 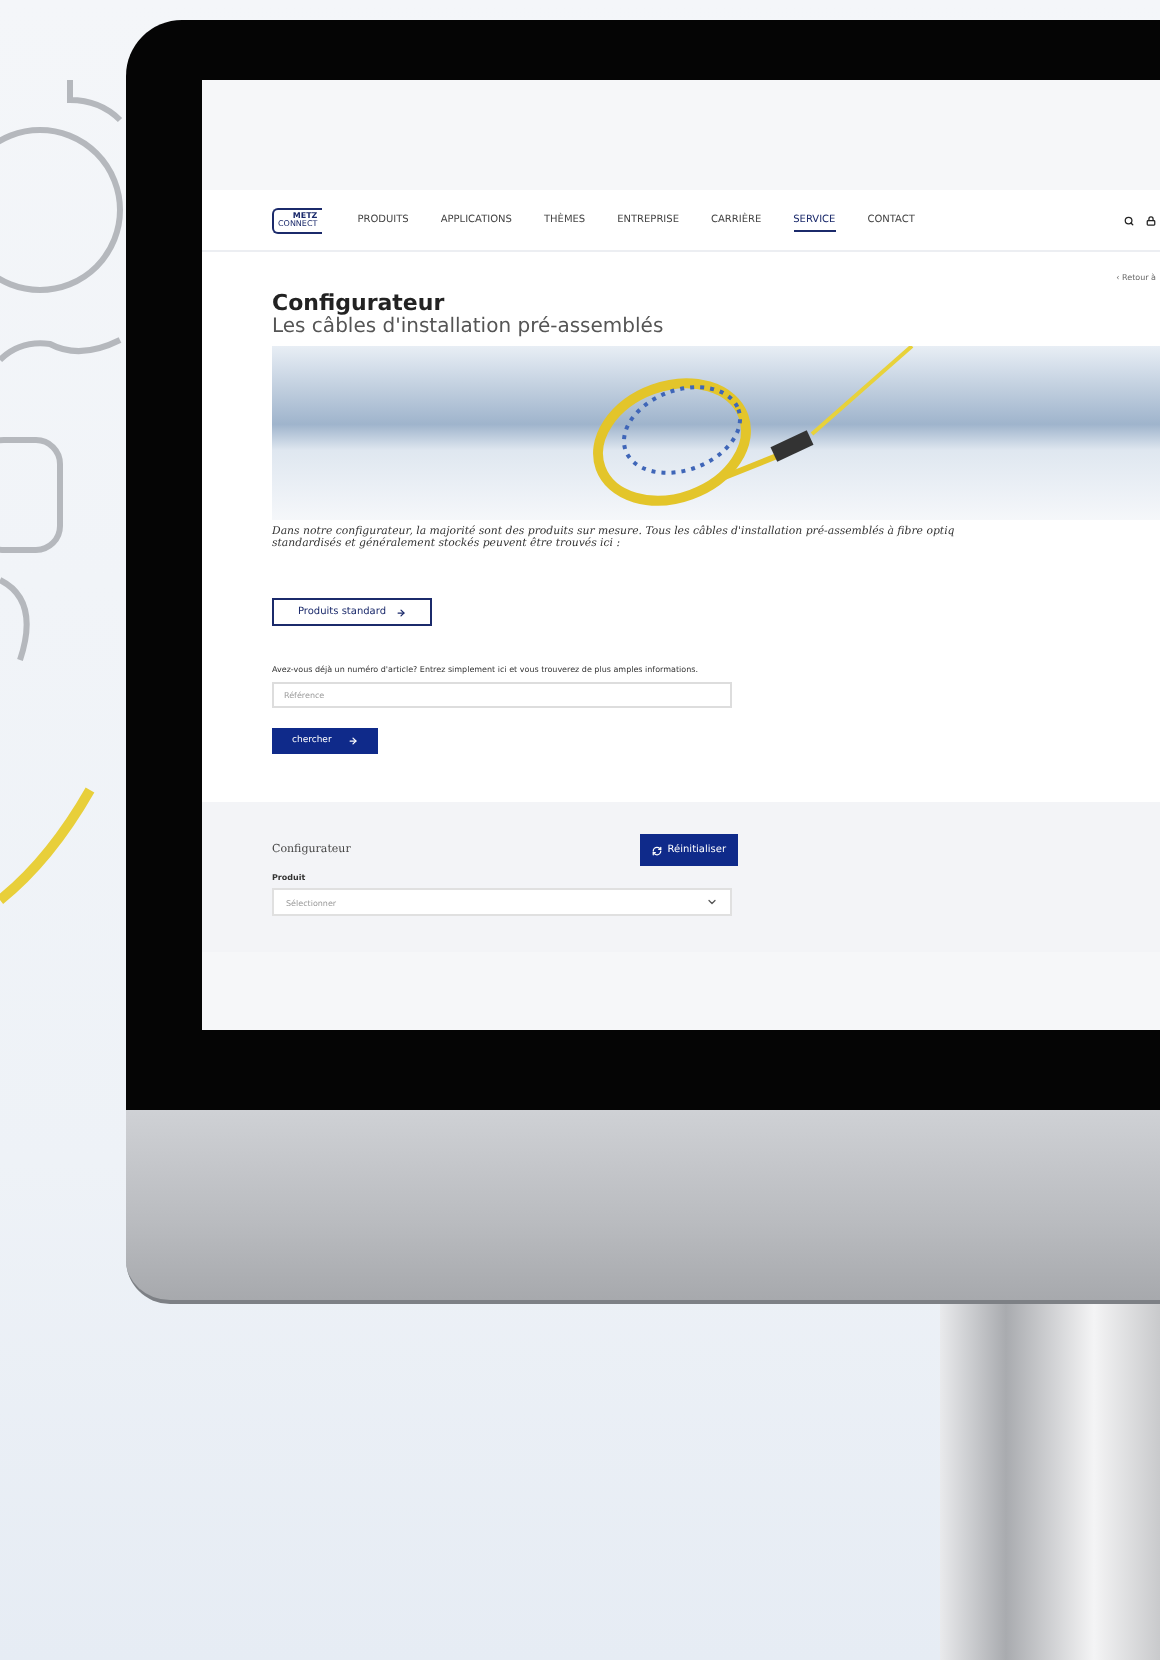 What do you see at coordinates (359, 303) in the screenshot?
I see `page-title: Configurateur` at bounding box center [359, 303].